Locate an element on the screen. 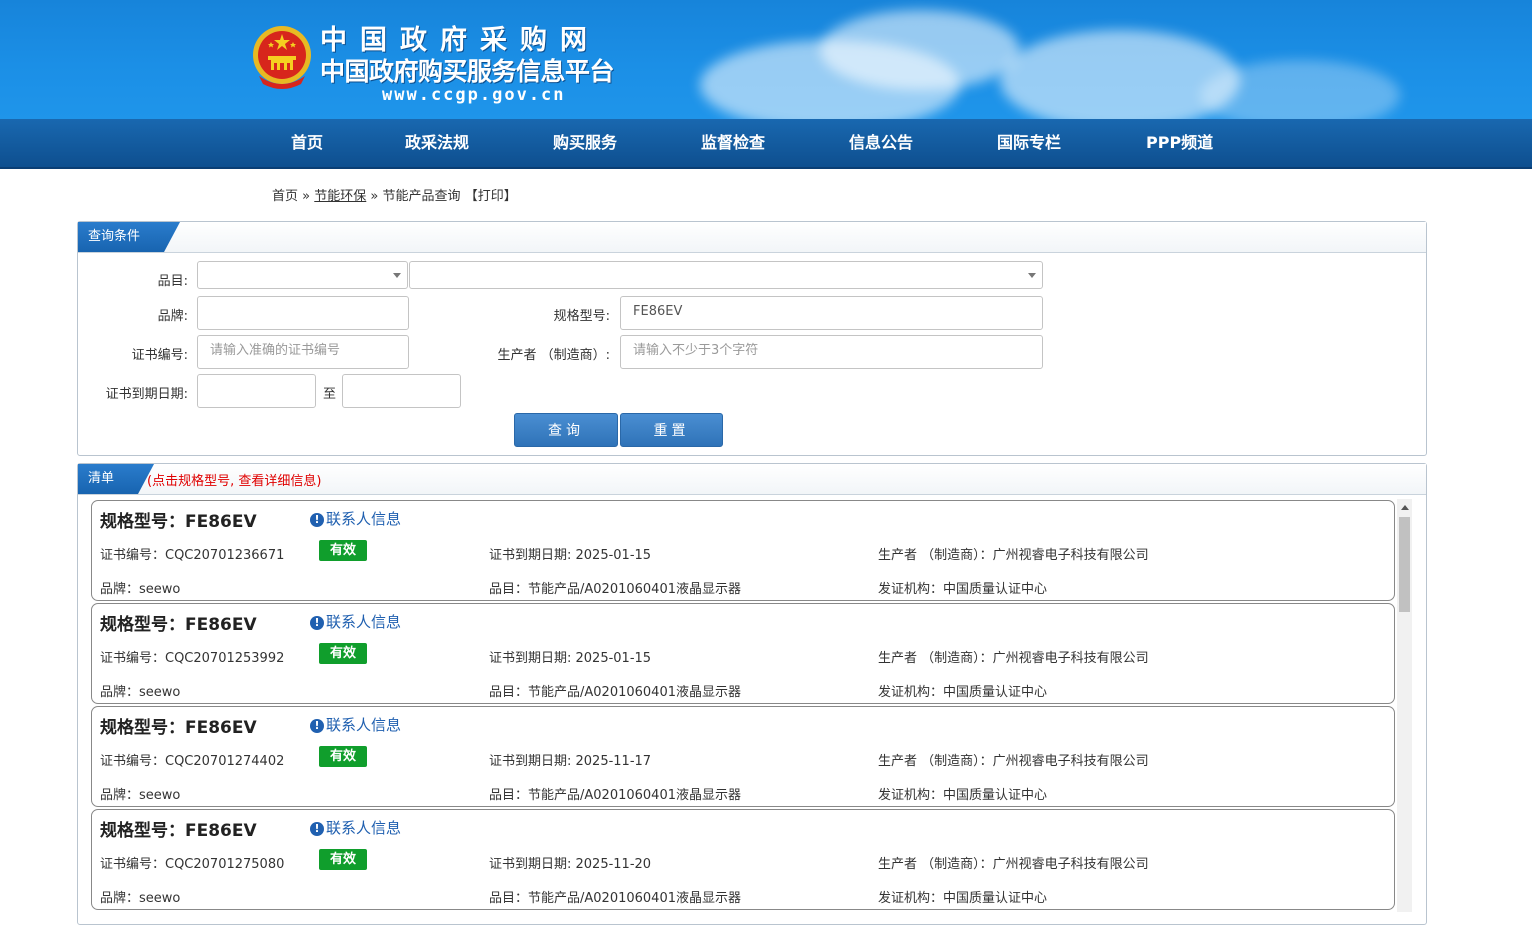 The height and width of the screenshot is (925, 1532). cert-number-label: 证书编号: is located at coordinates (159, 355).